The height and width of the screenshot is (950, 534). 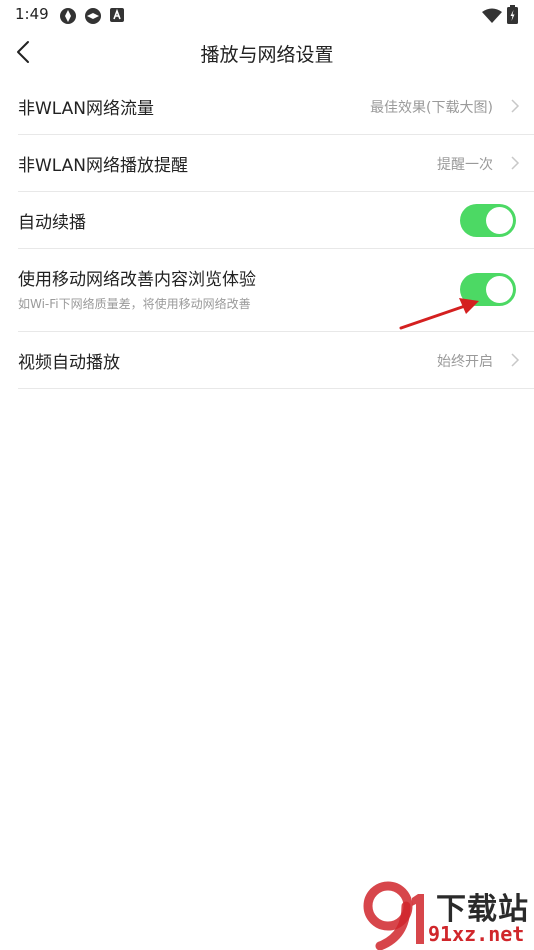 I want to click on wifi-icon, so click(x=492, y=15).